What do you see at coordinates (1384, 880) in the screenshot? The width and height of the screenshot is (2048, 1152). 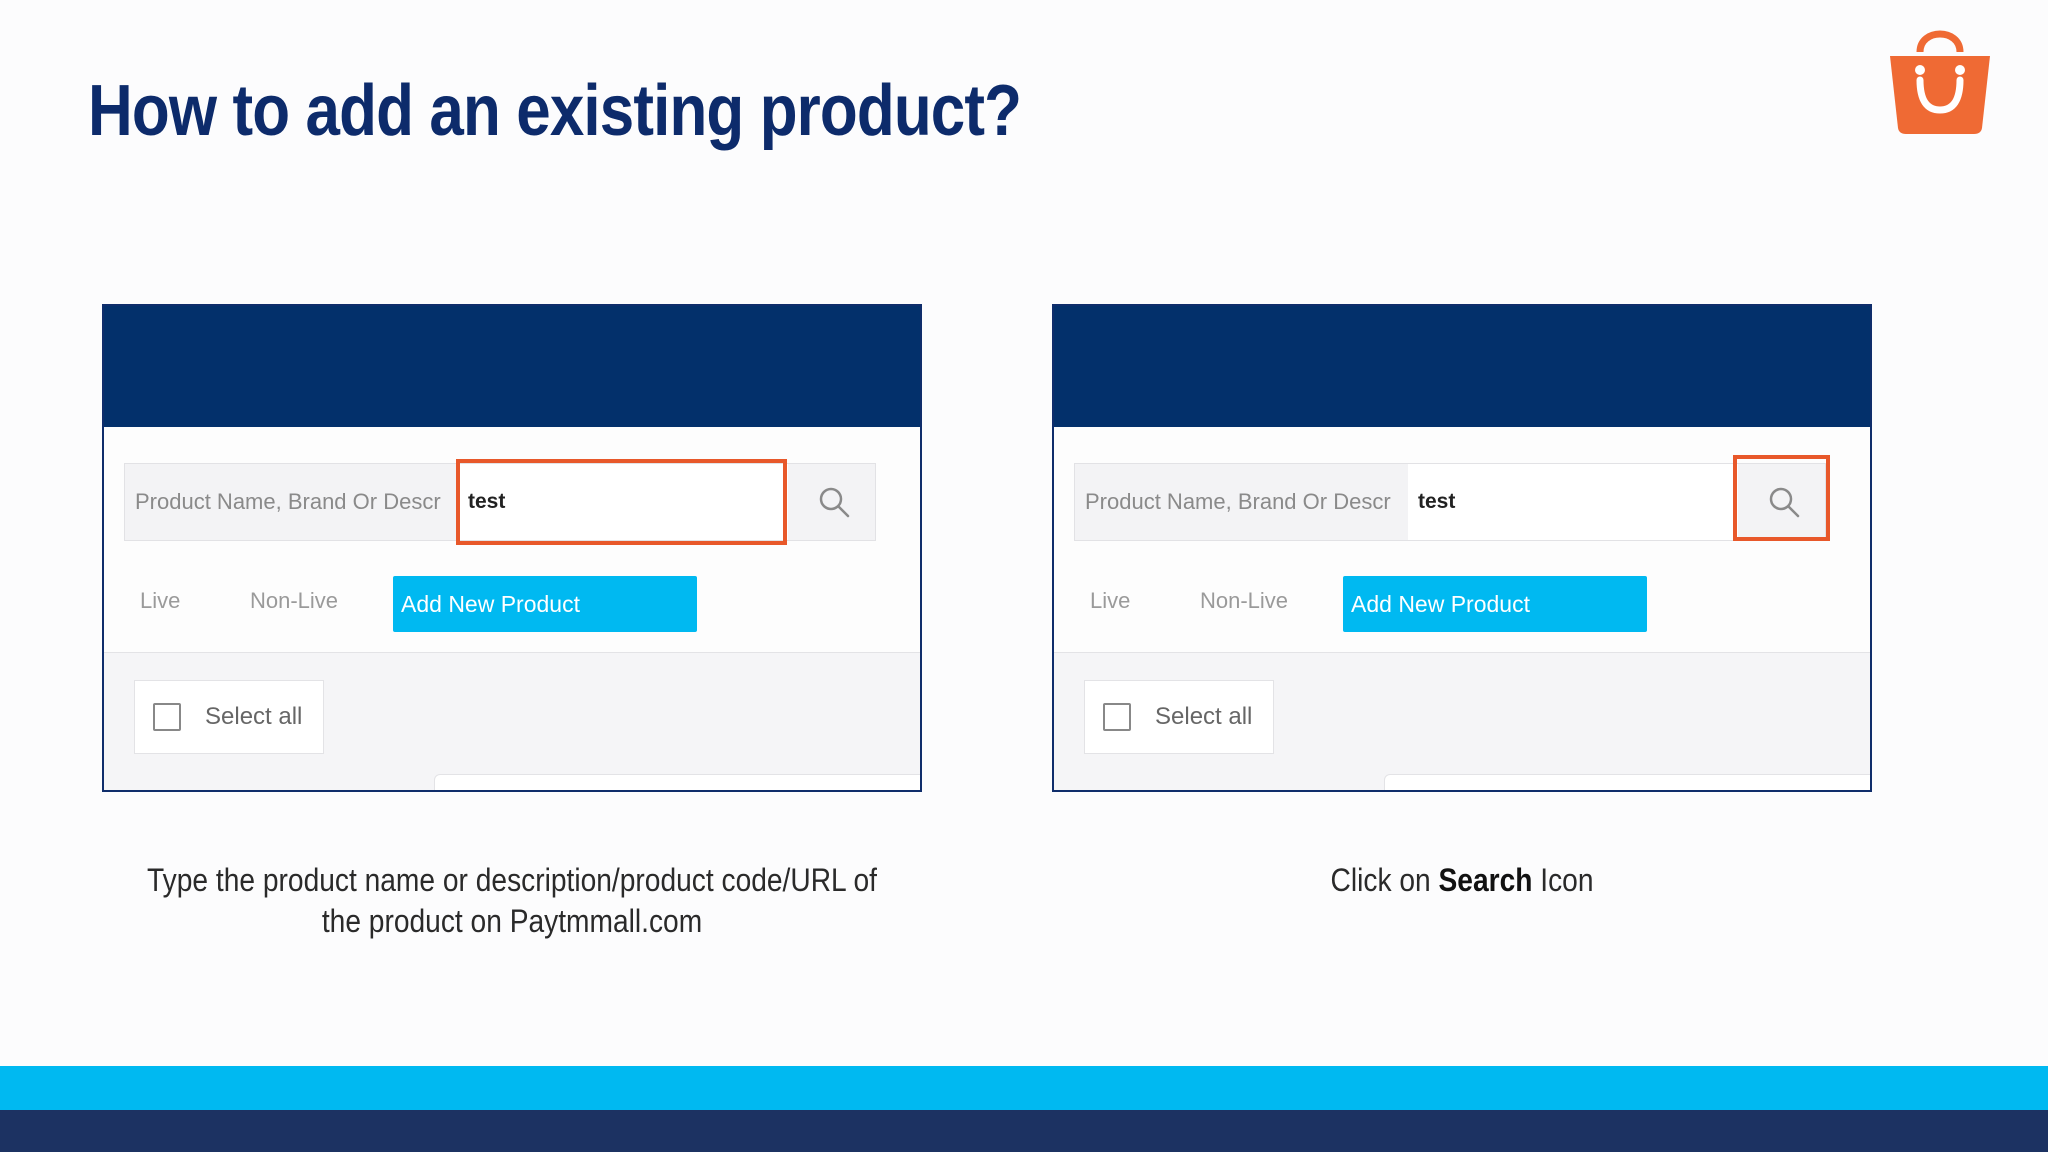 I see `caption-prefix: Click on` at bounding box center [1384, 880].